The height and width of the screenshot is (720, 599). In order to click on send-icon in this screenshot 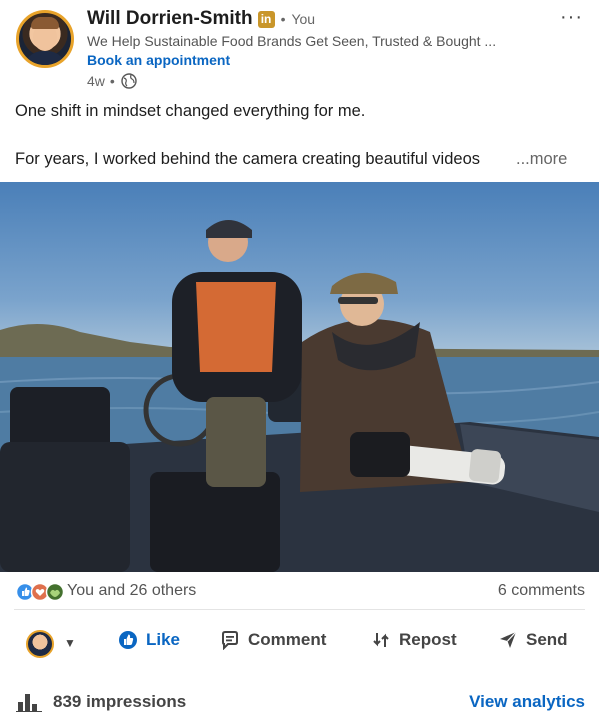, I will do `click(508, 639)`.